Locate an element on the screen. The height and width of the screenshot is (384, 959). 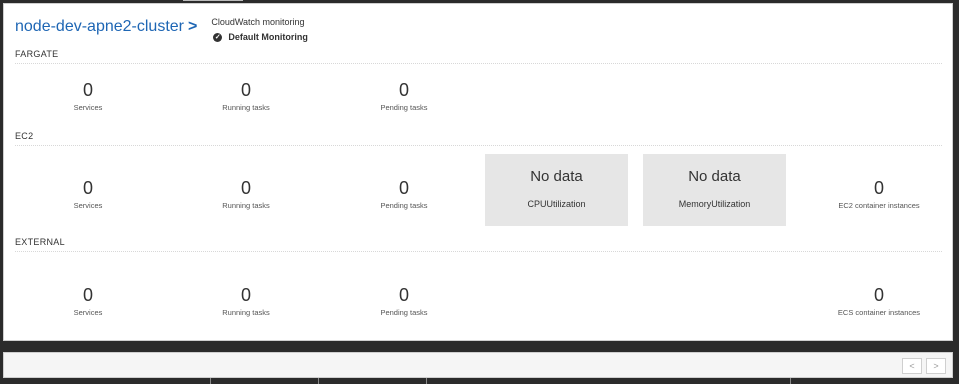
ec2-services-metric: 0 Services is located at coordinates (88, 194).